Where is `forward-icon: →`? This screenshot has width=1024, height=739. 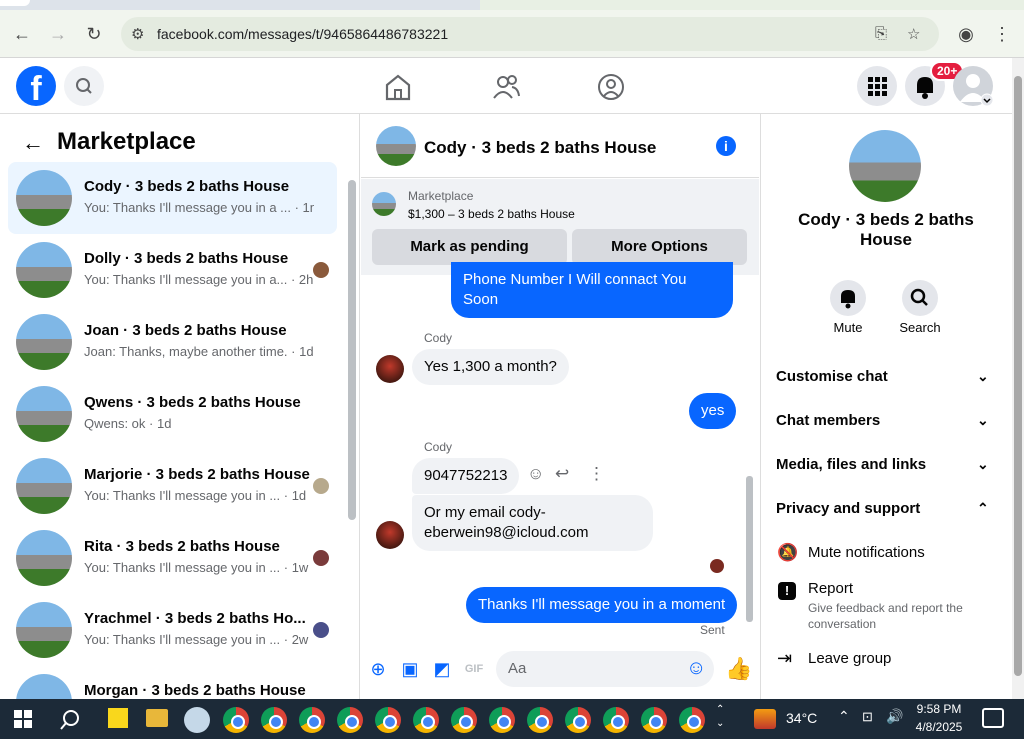
forward-icon: → is located at coordinates (58, 34).